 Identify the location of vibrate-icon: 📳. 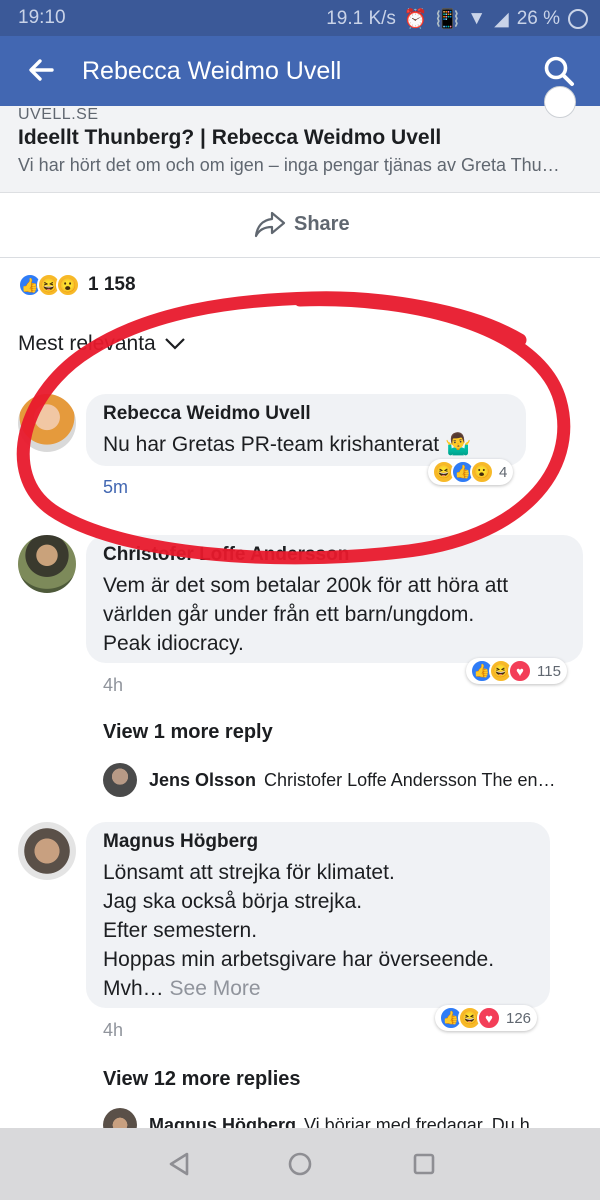
(447, 19).